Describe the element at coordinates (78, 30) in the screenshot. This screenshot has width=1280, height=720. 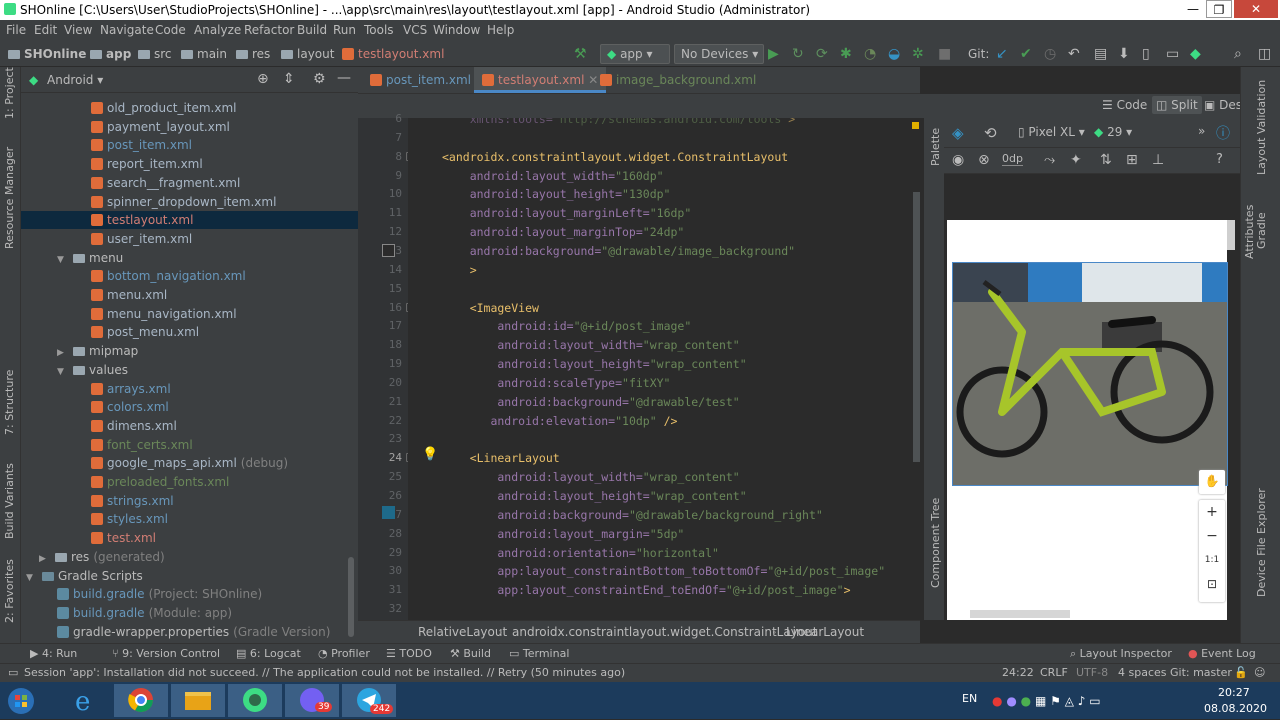
I see `menu-view: View` at that location.